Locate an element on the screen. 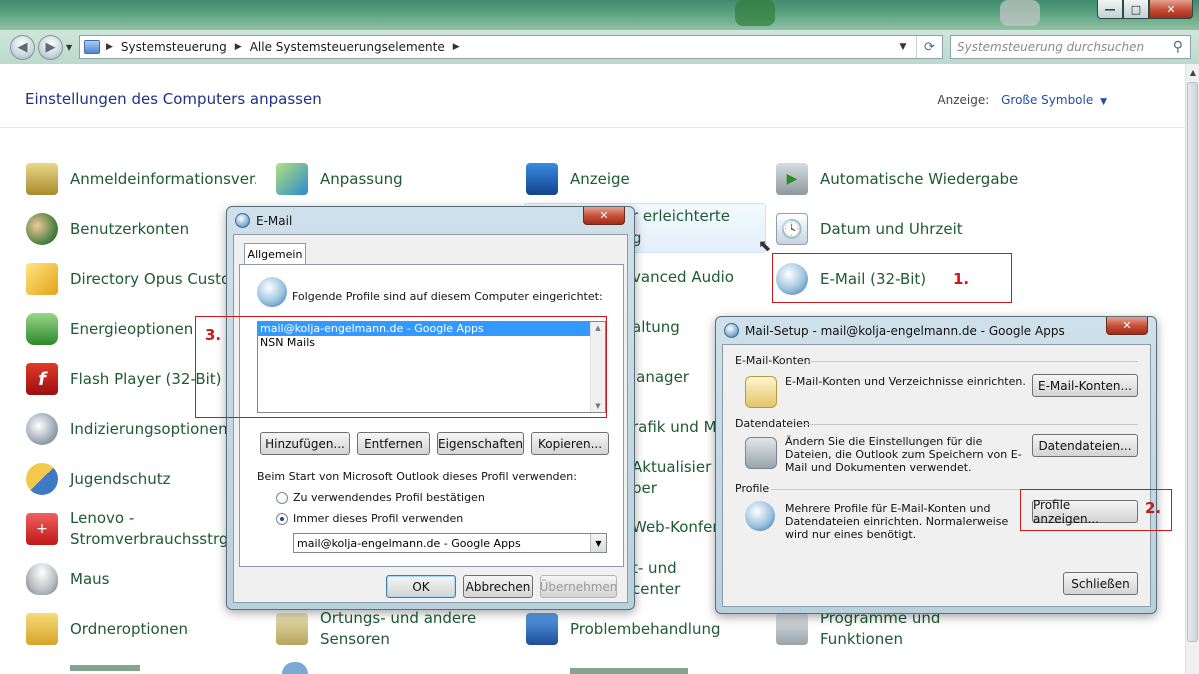 This screenshot has height=674, width=1199. control-panel-icon is located at coordinates (92, 47).